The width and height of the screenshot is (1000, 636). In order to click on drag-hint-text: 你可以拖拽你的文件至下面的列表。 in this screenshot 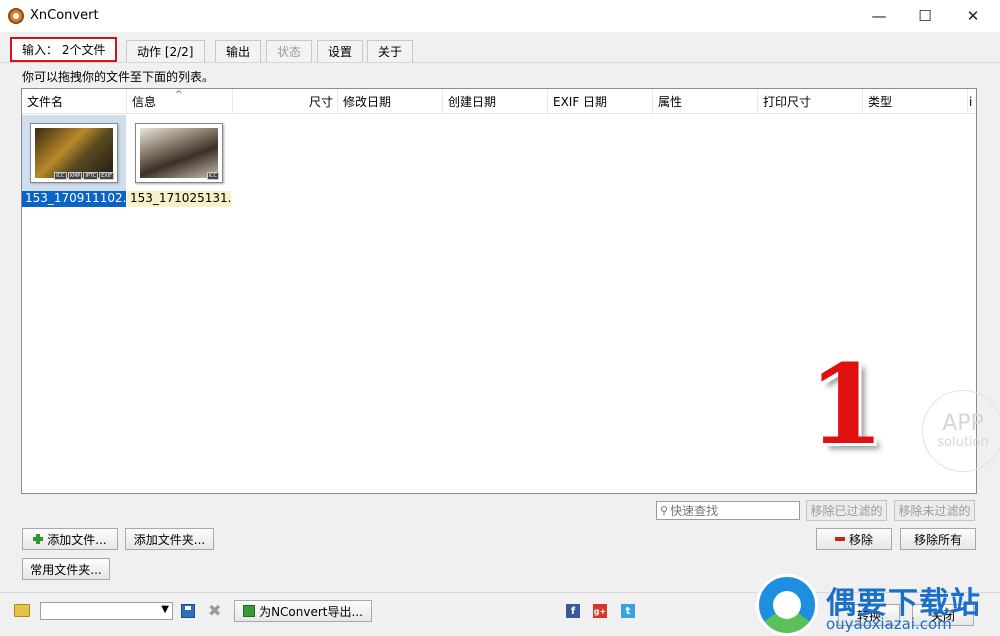, I will do `click(118, 77)`.